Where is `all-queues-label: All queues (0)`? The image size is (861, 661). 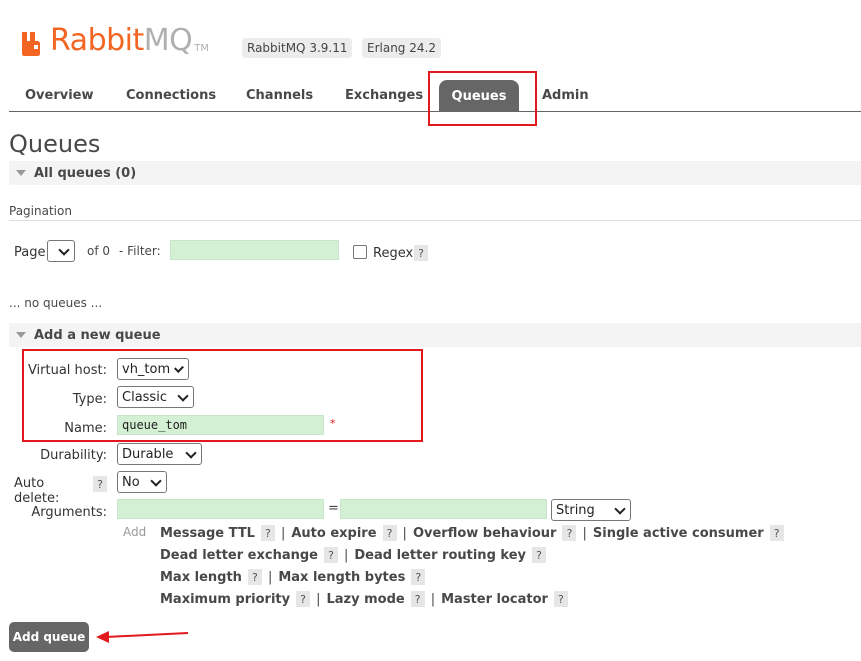 all-queues-label: All queues (0) is located at coordinates (85, 173).